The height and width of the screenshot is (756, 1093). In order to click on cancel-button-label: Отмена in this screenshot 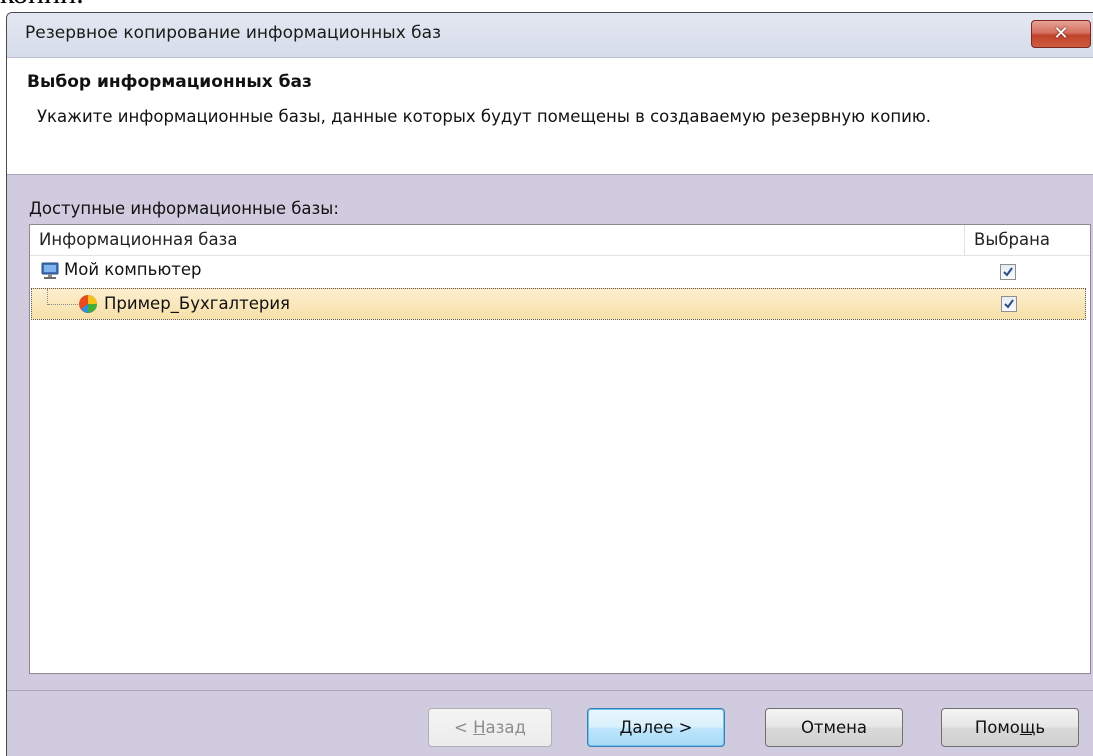, I will do `click(834, 727)`.